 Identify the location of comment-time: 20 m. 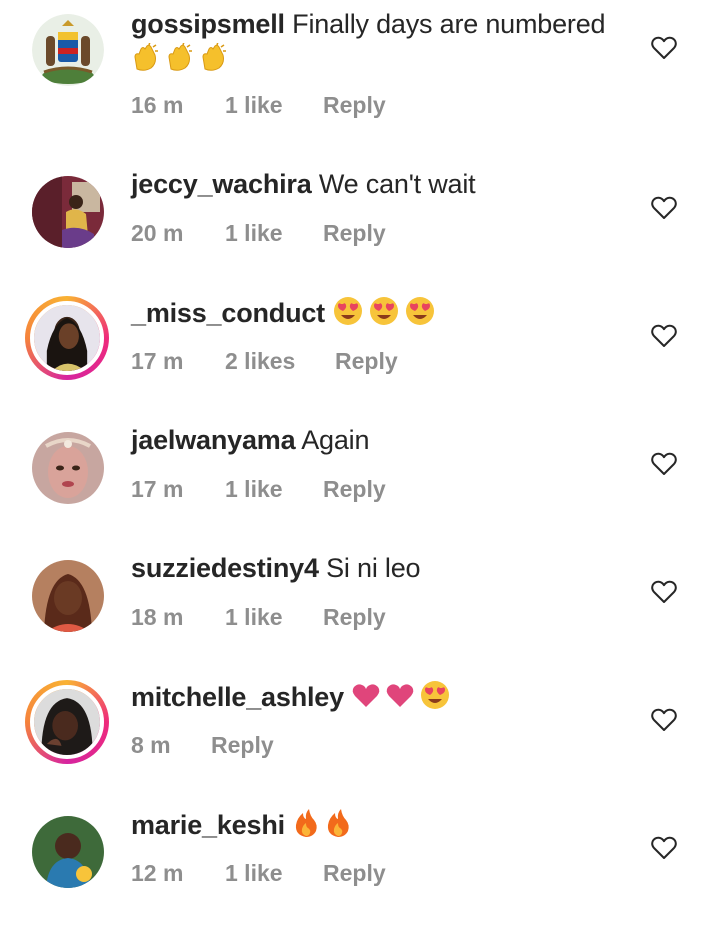
(157, 233).